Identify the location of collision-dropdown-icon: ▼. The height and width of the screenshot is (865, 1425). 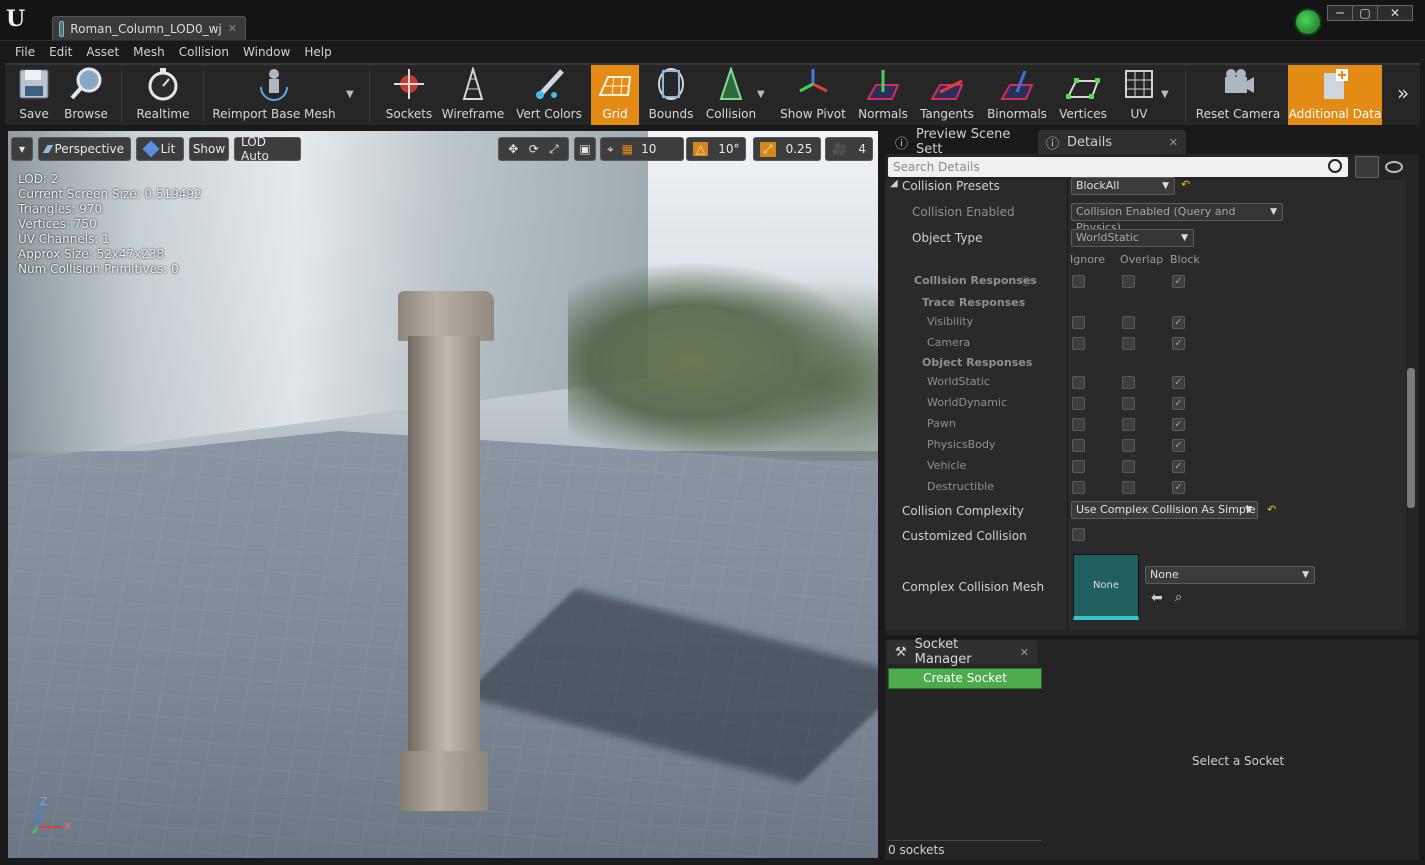
(761, 94).